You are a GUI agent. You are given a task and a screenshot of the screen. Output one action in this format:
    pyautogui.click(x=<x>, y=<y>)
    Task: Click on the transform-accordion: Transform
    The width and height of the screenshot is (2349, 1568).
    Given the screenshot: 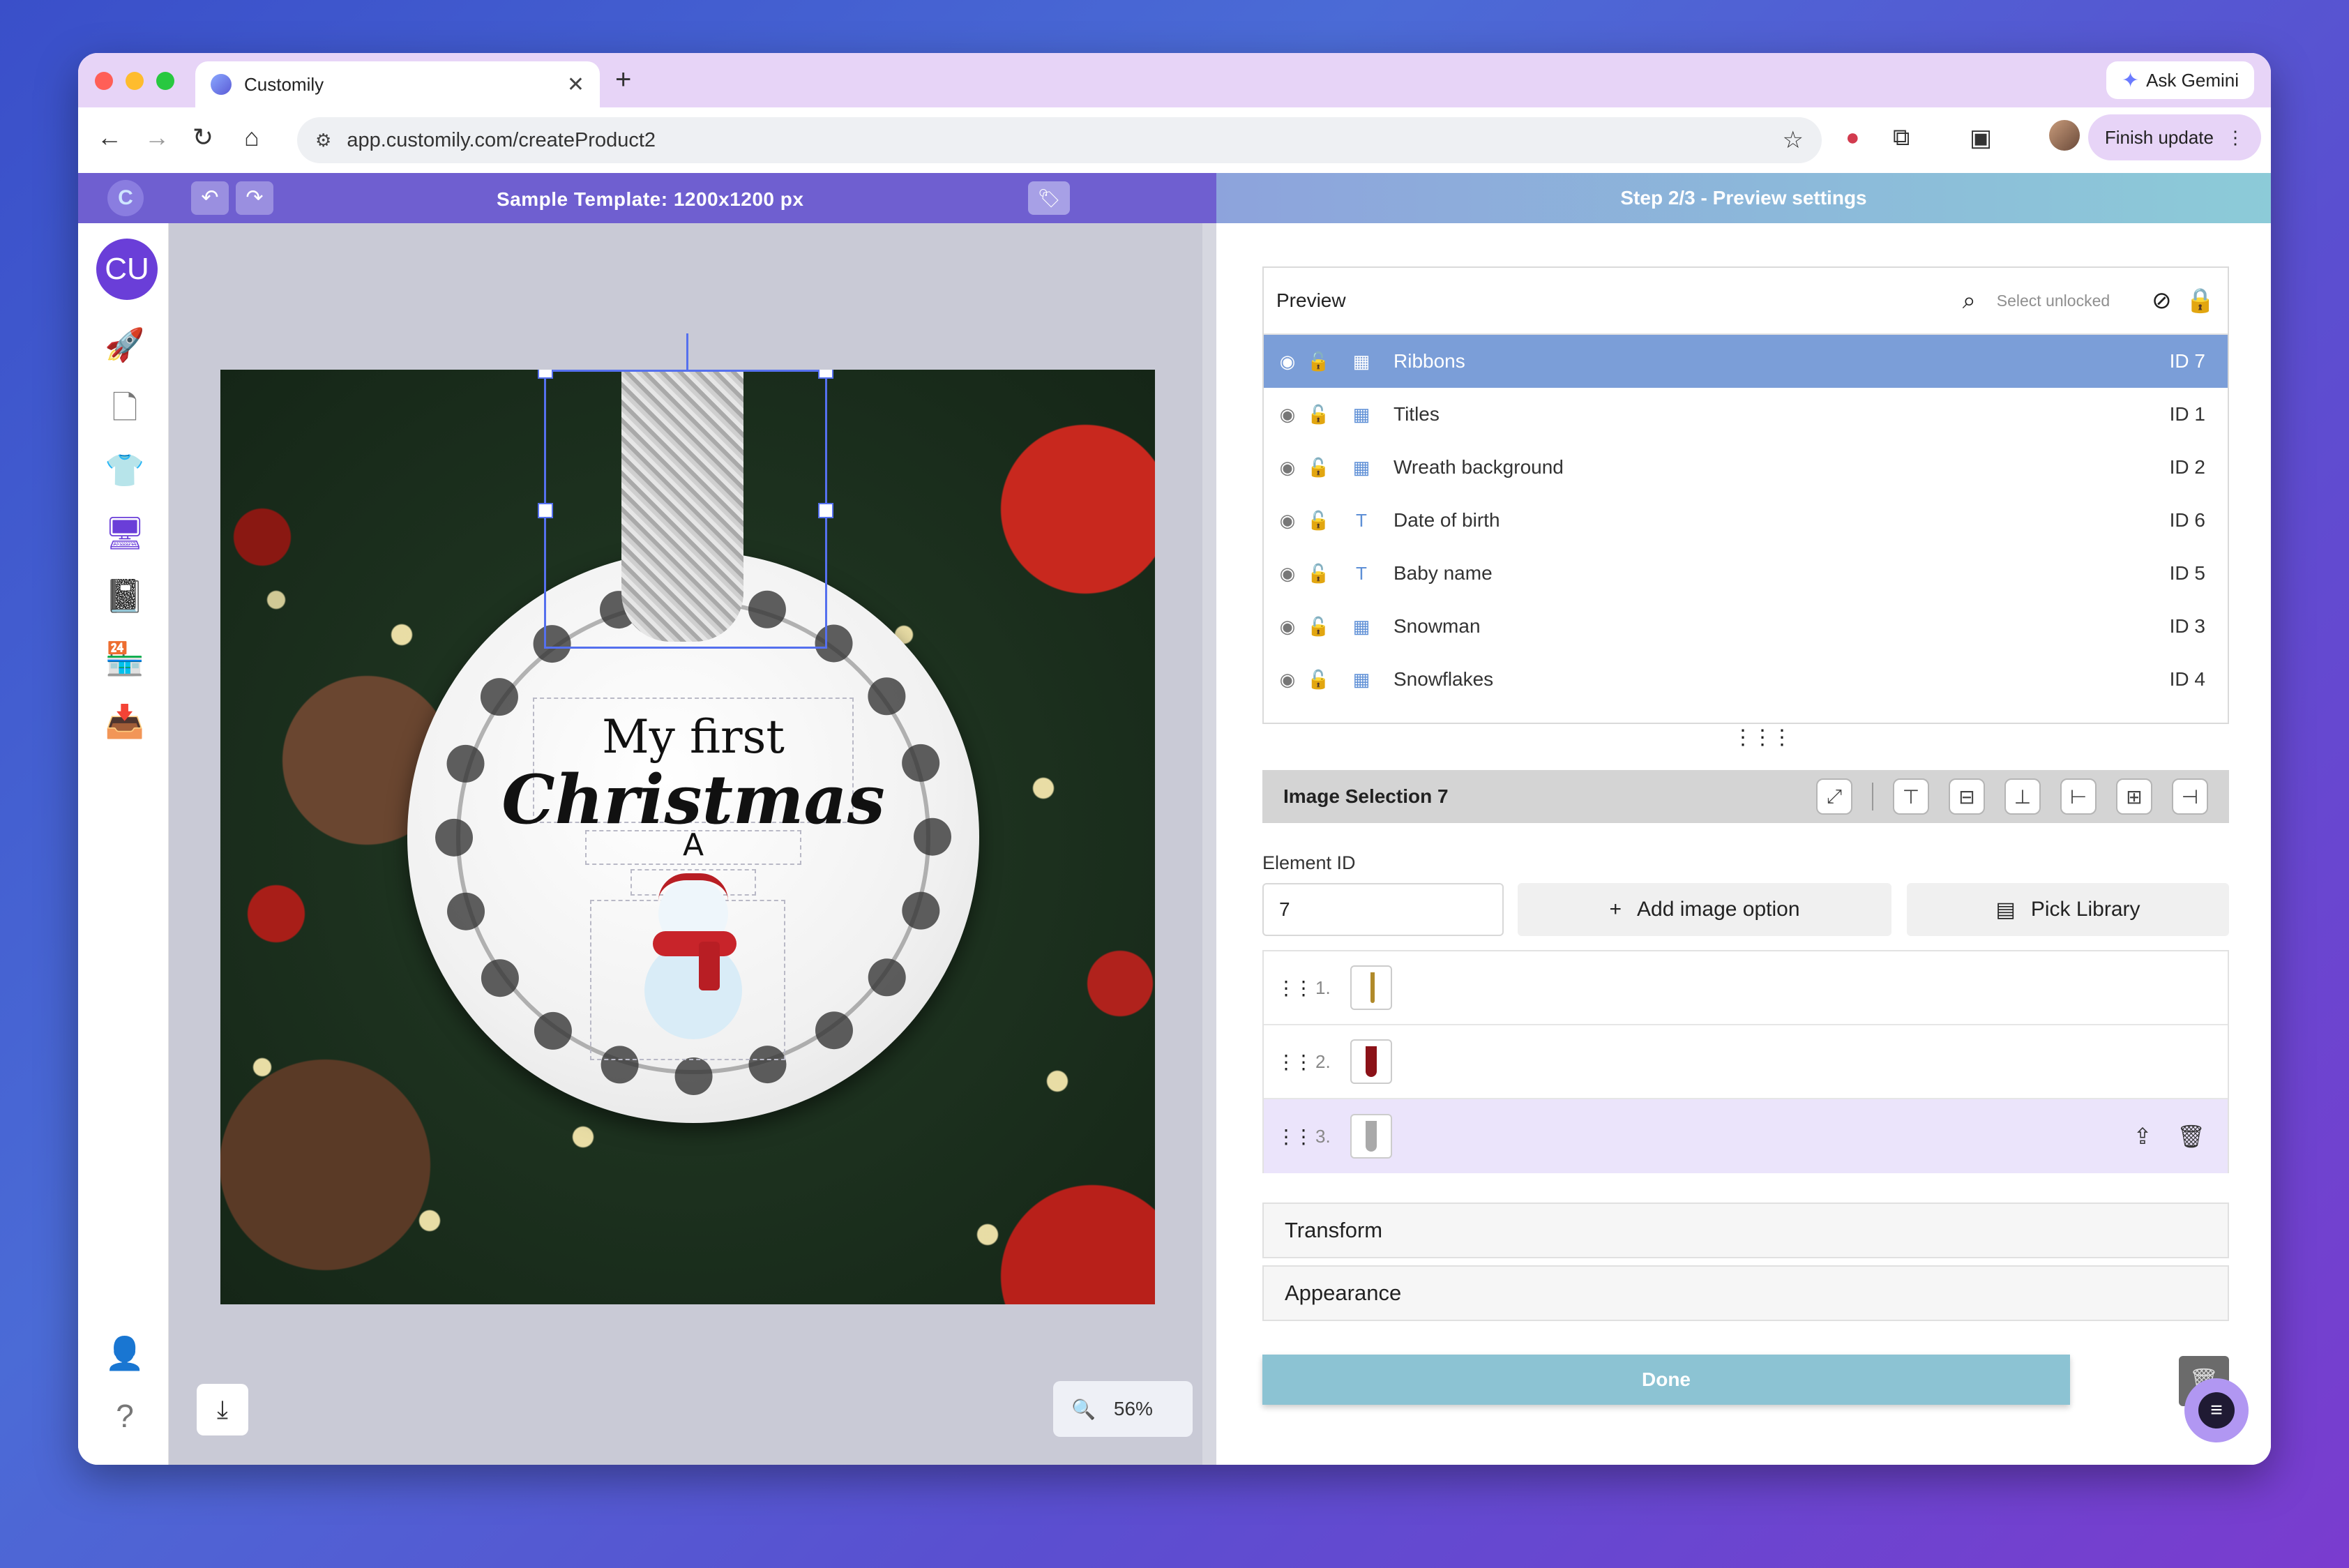 What is the action you would take?
    pyautogui.click(x=1745, y=1230)
    